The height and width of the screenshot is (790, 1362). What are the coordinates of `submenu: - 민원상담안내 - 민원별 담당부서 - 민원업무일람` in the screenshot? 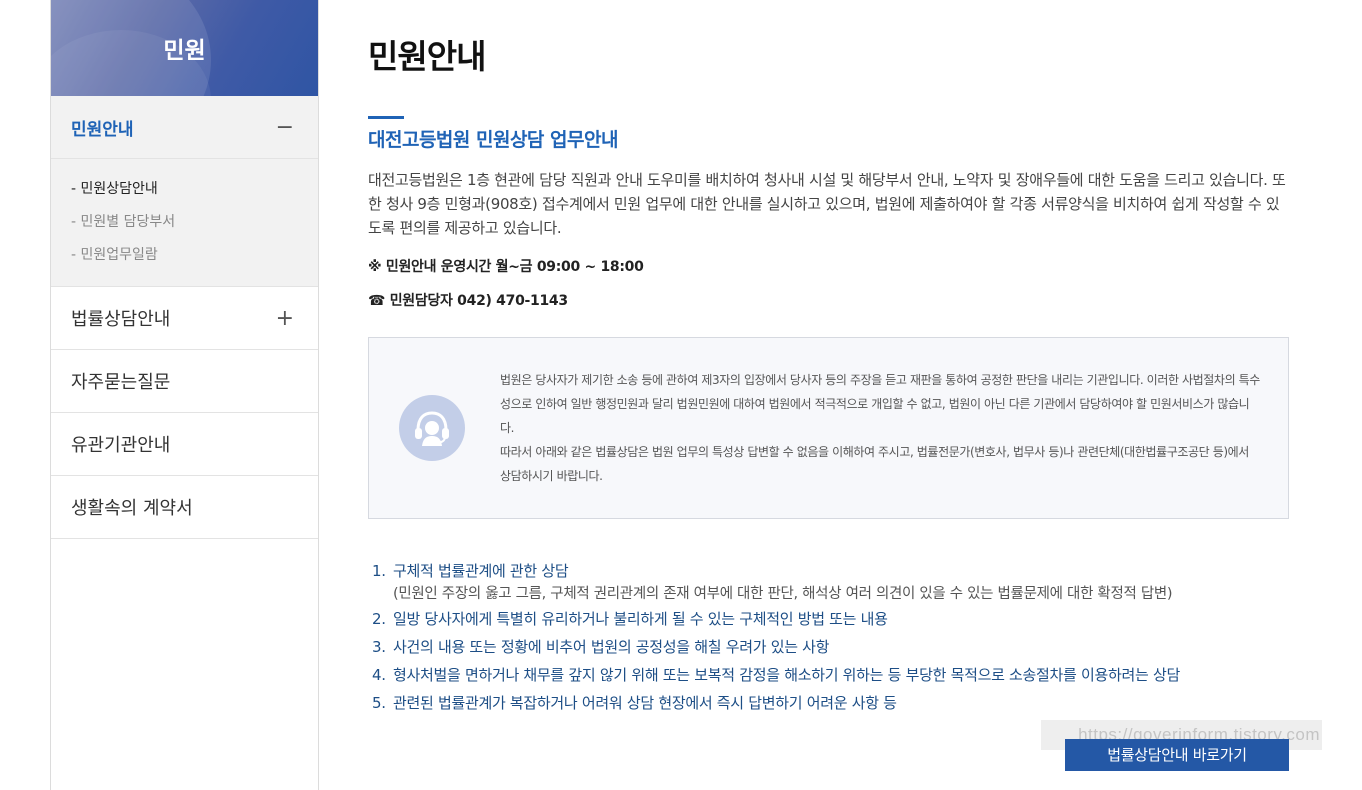 It's located at (184, 223).